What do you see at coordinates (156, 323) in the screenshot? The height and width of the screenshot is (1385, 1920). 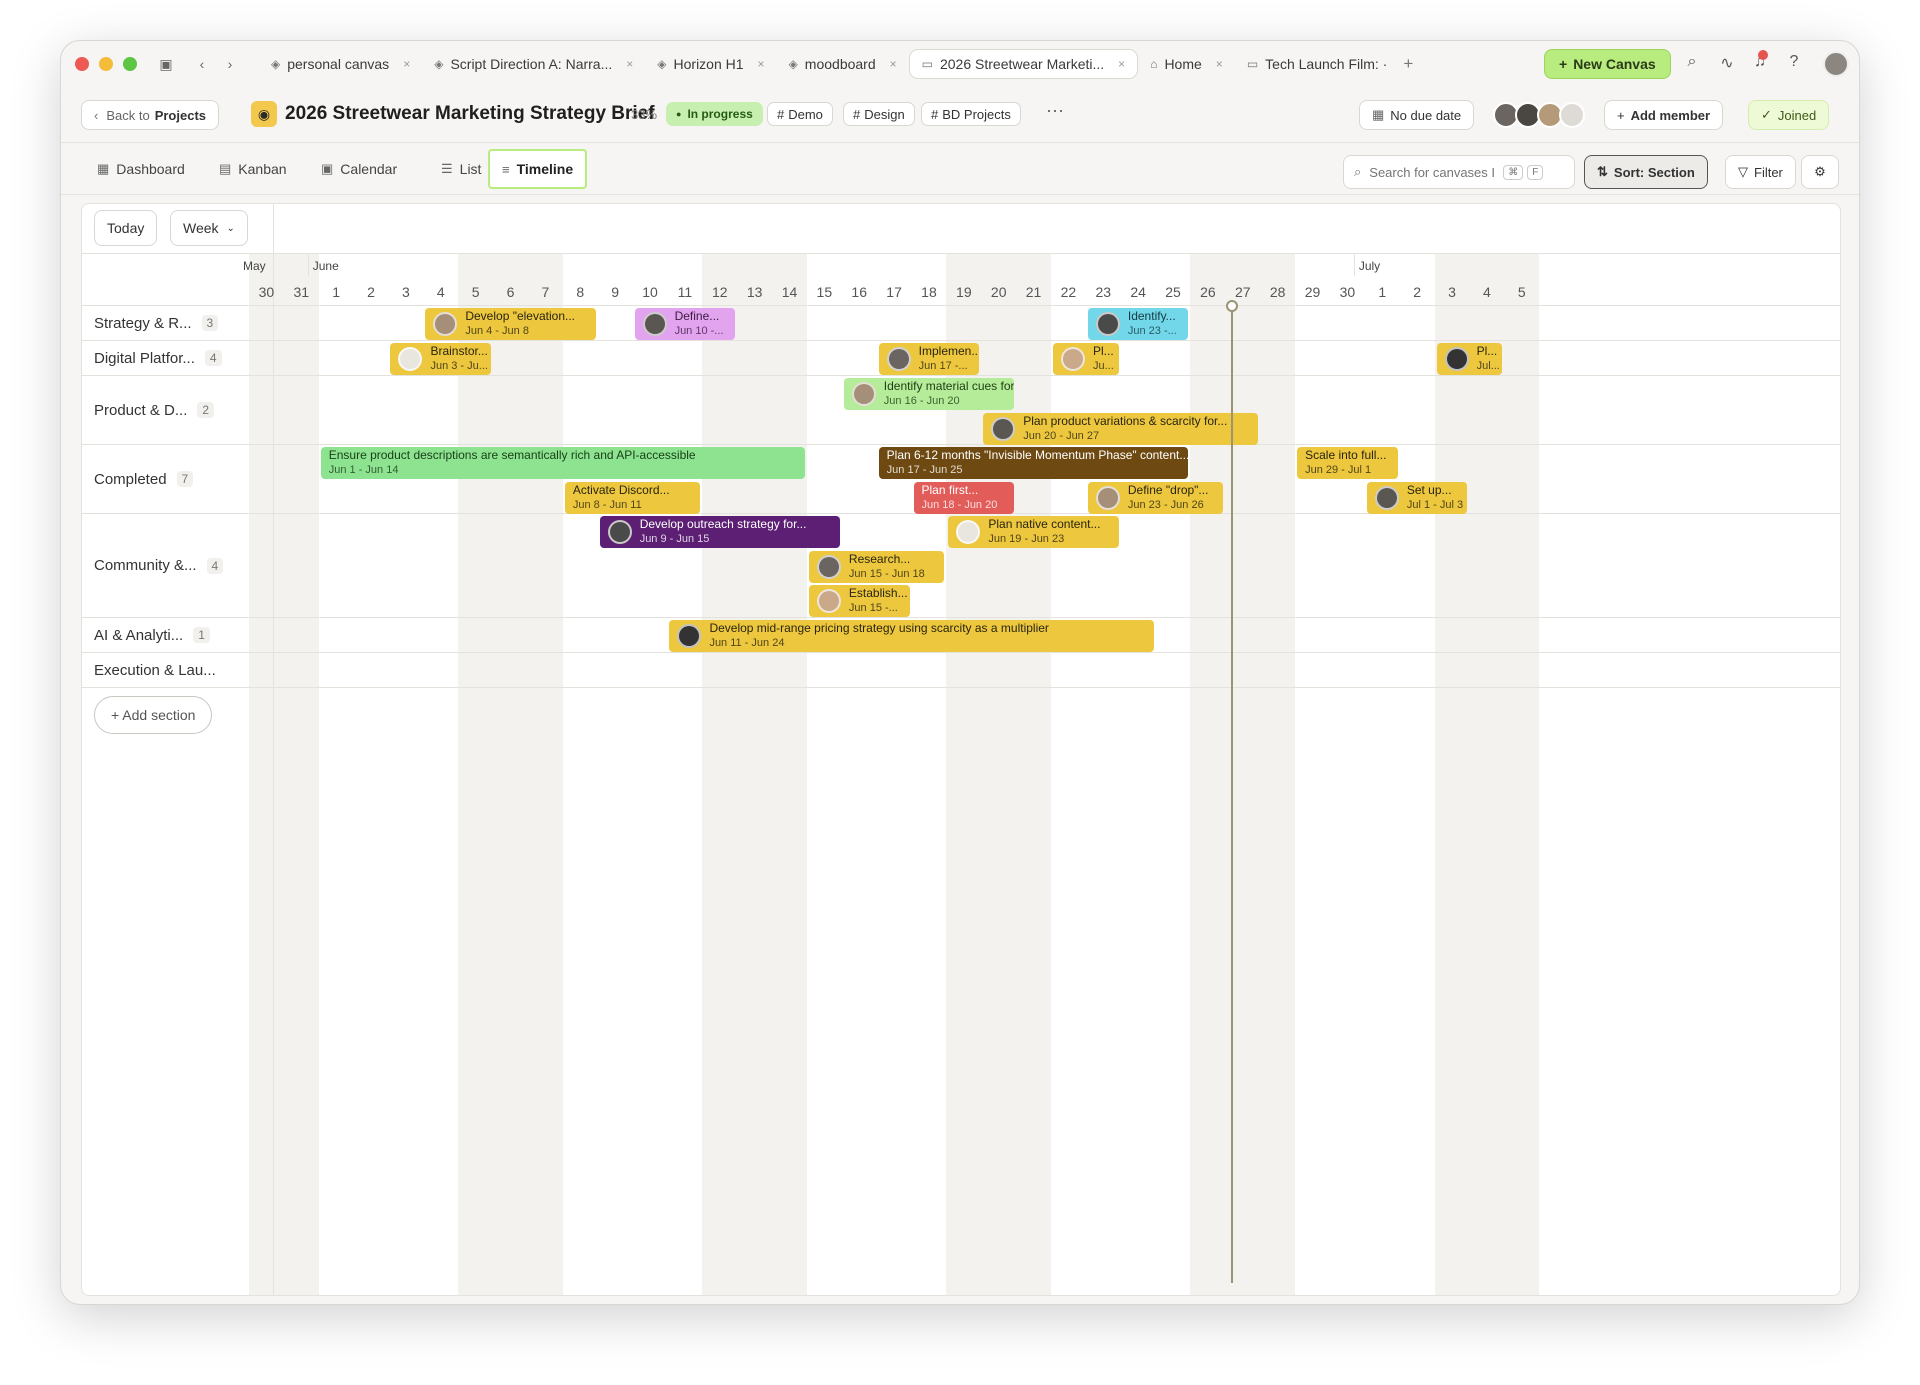 I see `section-label: Strategy & R... 3` at bounding box center [156, 323].